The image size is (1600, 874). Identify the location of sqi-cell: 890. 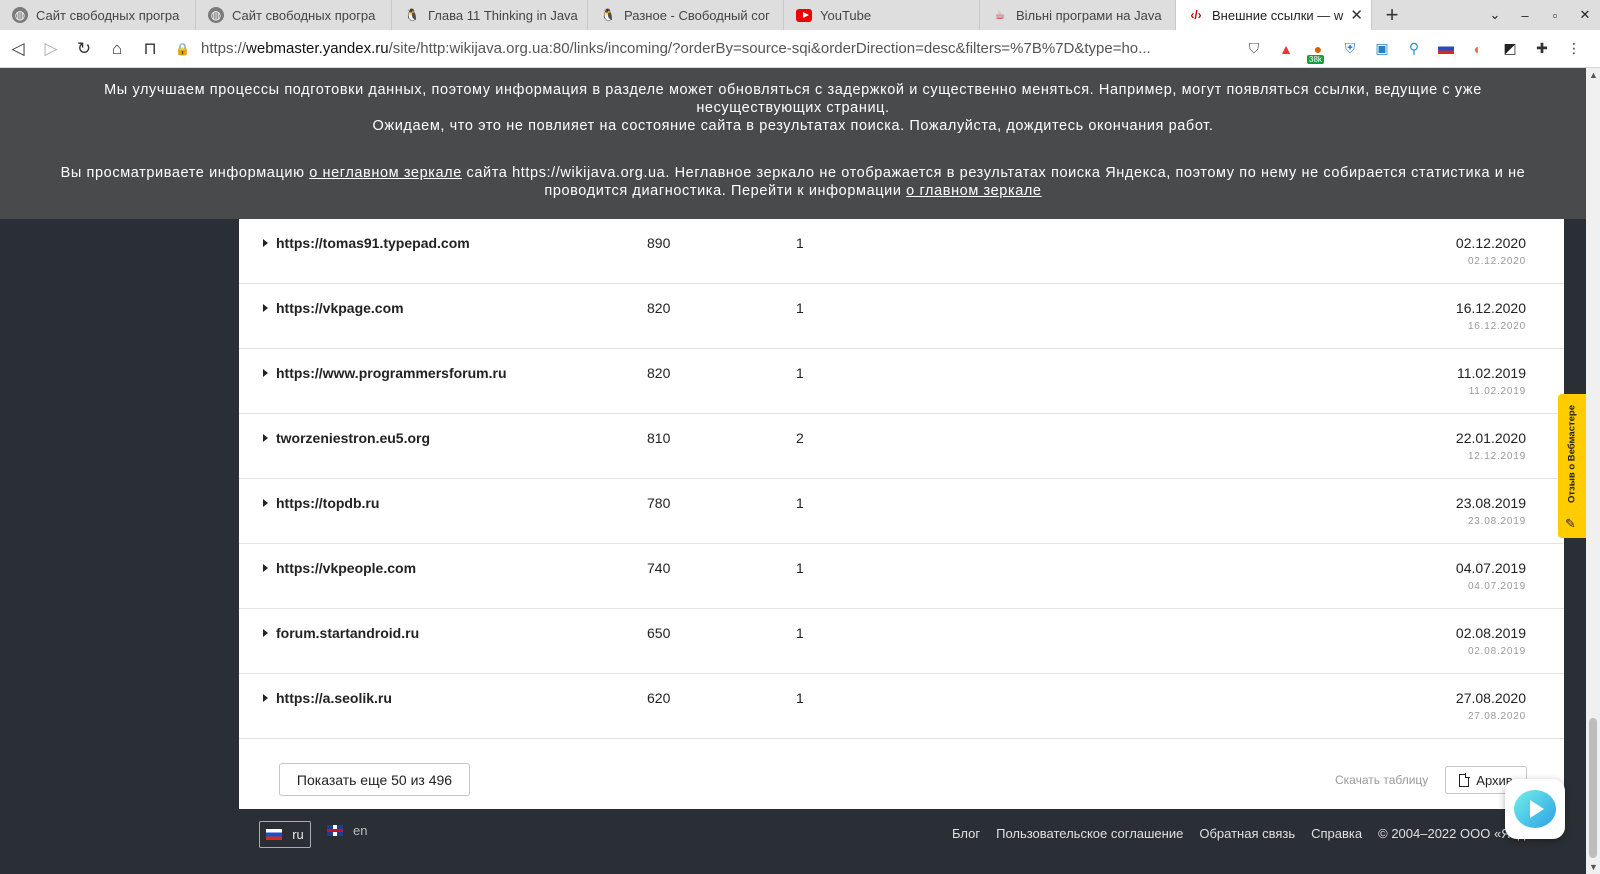
(659, 243).